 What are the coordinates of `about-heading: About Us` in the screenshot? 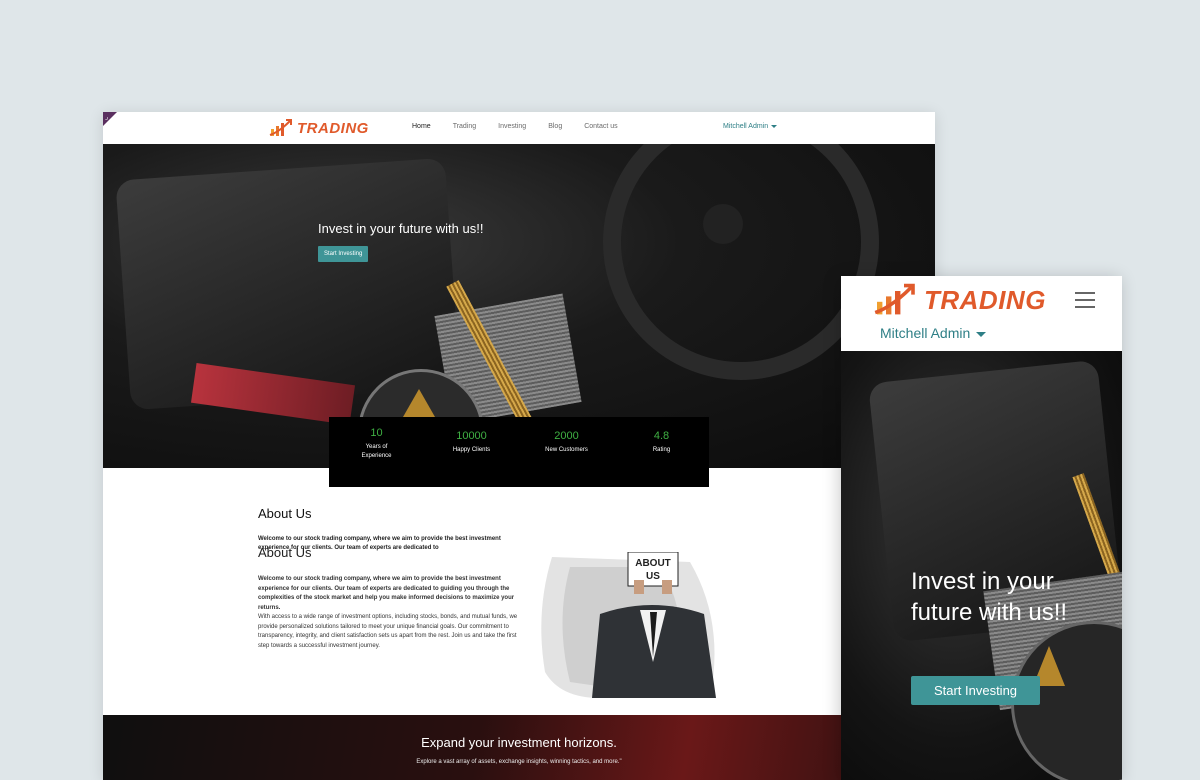 It's located at (285, 513).